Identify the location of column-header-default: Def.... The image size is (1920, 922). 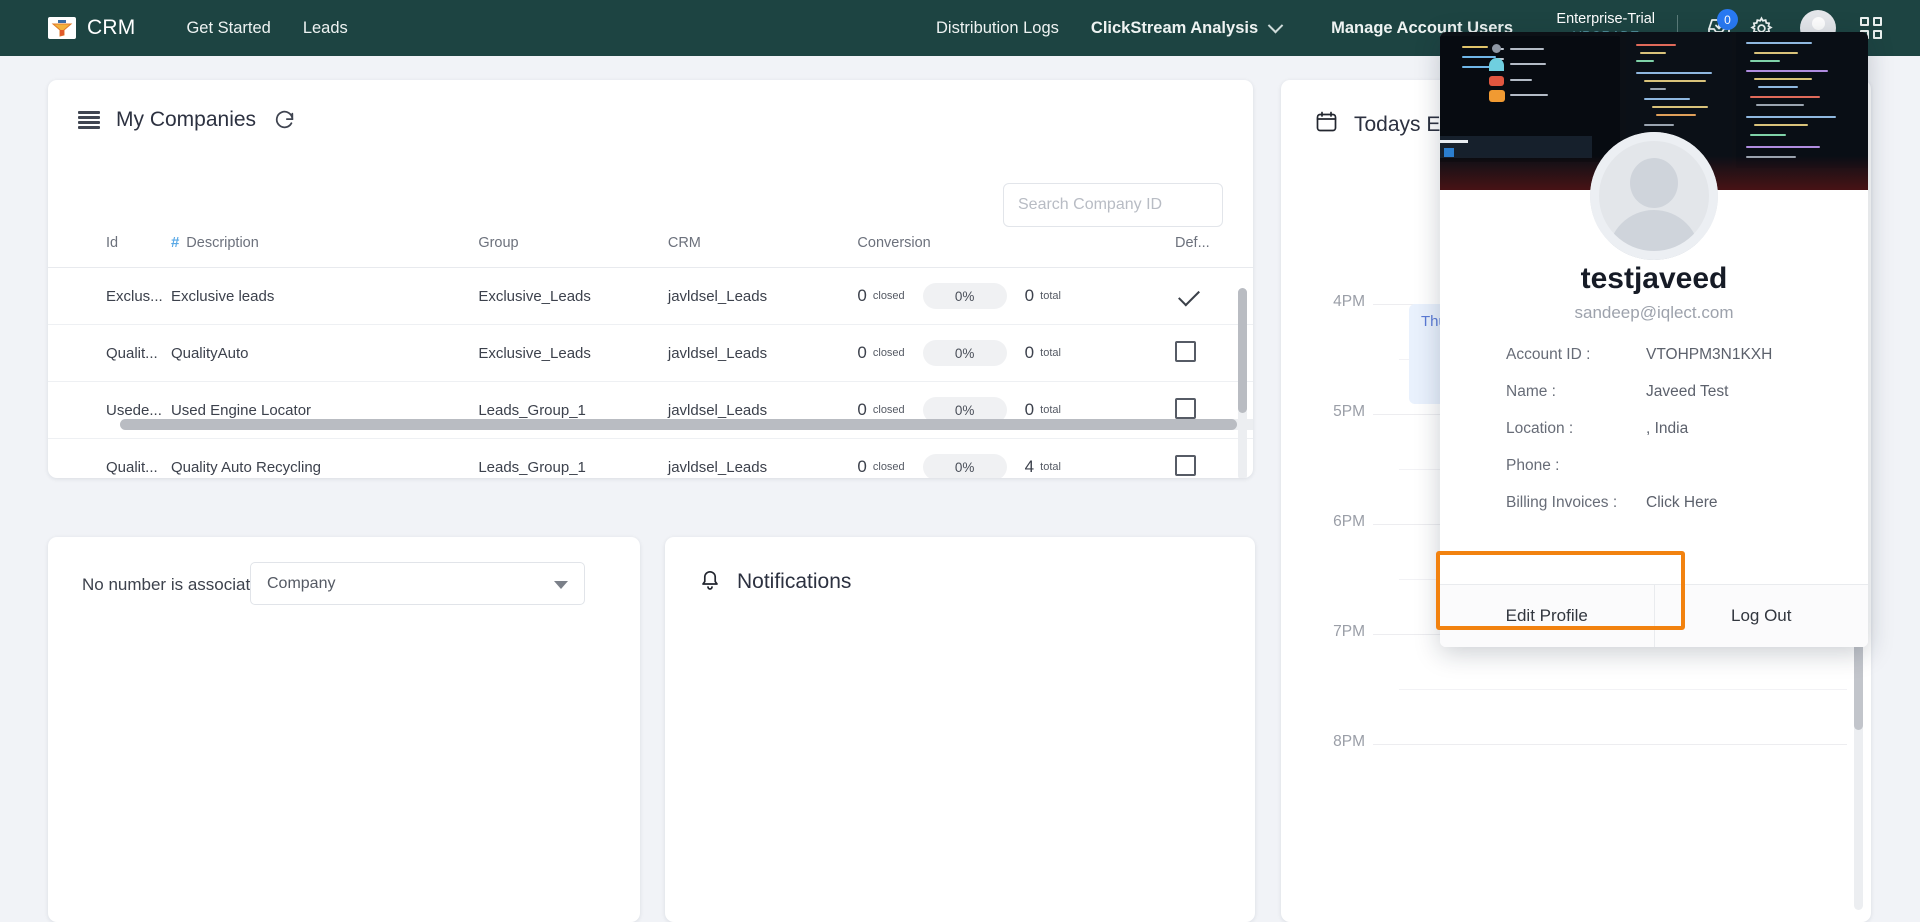
(1214, 244).